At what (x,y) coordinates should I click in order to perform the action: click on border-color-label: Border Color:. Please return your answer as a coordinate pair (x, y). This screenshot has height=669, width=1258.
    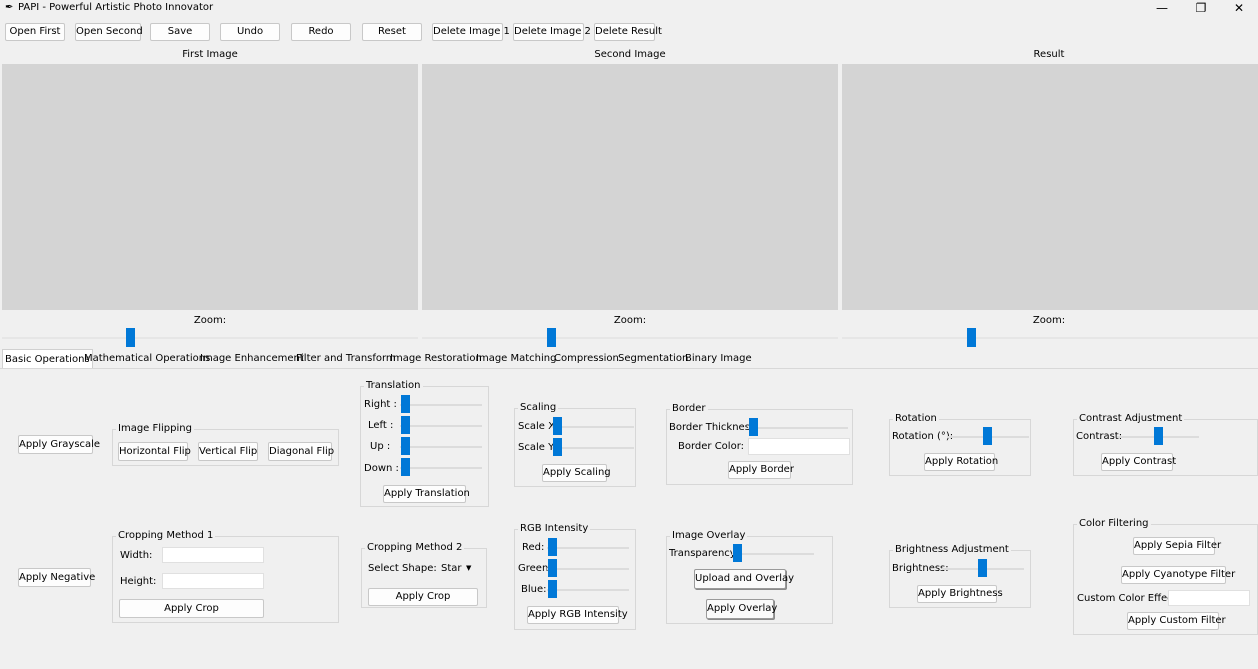
    Looking at the image, I should click on (711, 446).